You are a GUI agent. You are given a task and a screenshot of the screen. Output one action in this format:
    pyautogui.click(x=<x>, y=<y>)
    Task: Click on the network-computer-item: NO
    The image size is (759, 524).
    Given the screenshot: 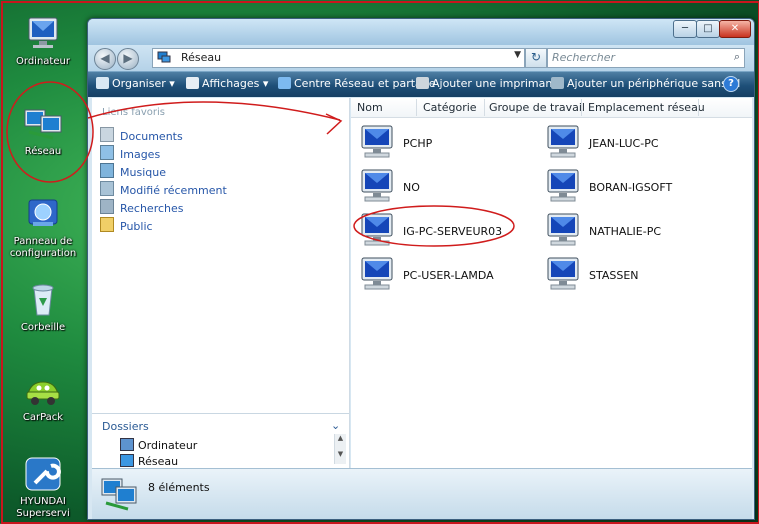 What is the action you would take?
    pyautogui.click(x=449, y=188)
    